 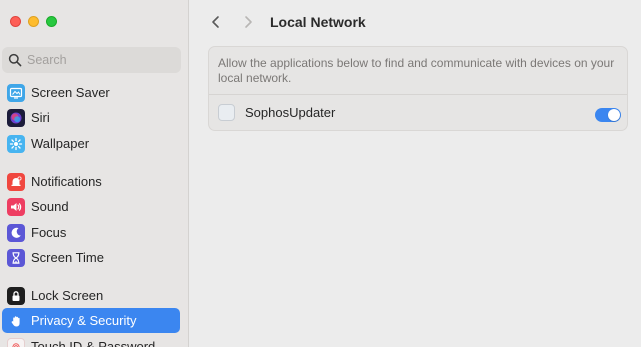 I want to click on window-controls, so click(x=33, y=21).